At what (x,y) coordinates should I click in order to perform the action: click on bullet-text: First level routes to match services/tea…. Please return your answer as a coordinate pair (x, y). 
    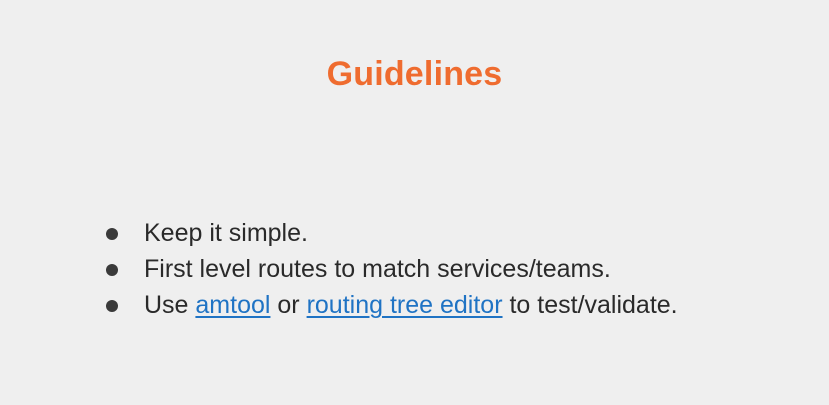
    Looking at the image, I should click on (377, 269).